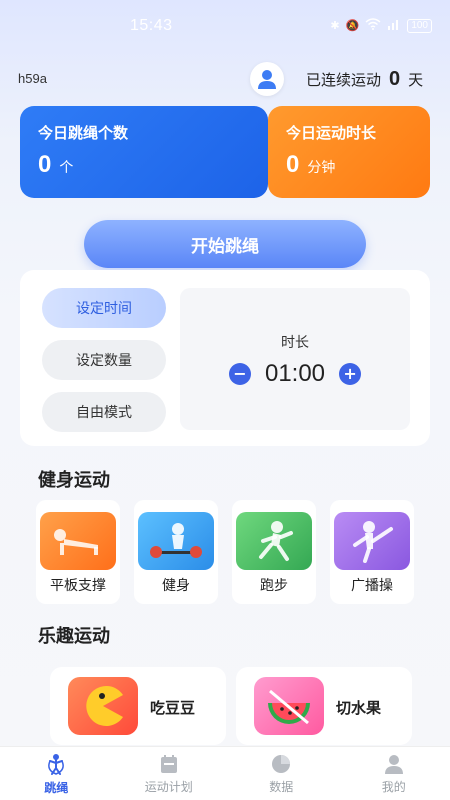  I want to click on running-icon, so click(274, 541).